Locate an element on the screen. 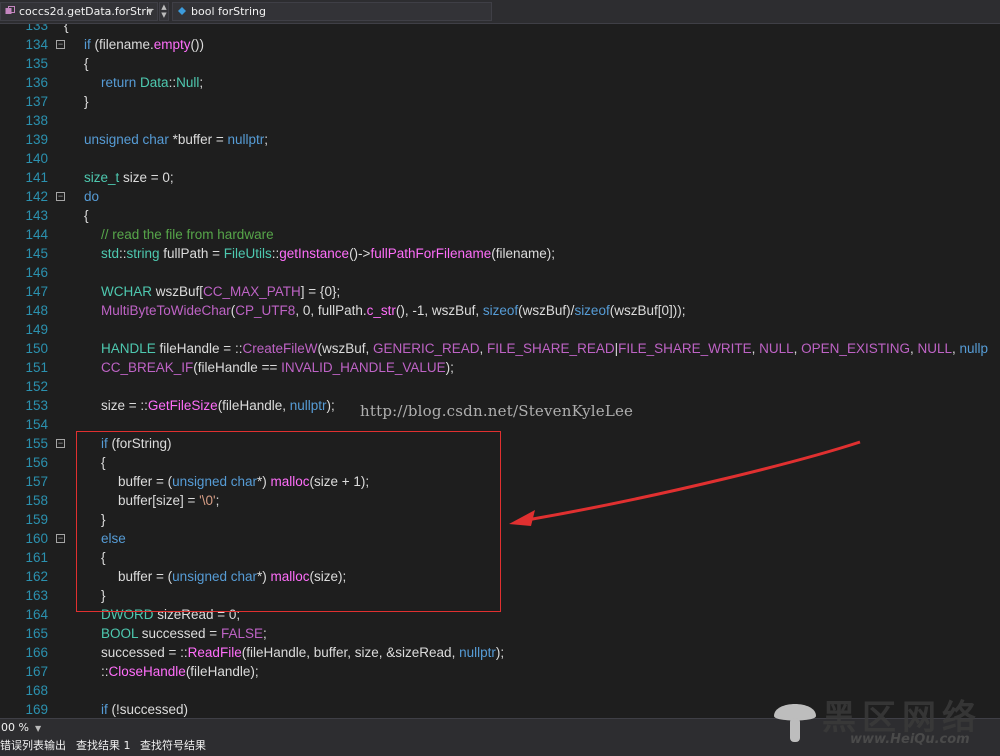 This screenshot has height=756, width=1000. code-token: CP_UTF8 is located at coordinates (265, 310).